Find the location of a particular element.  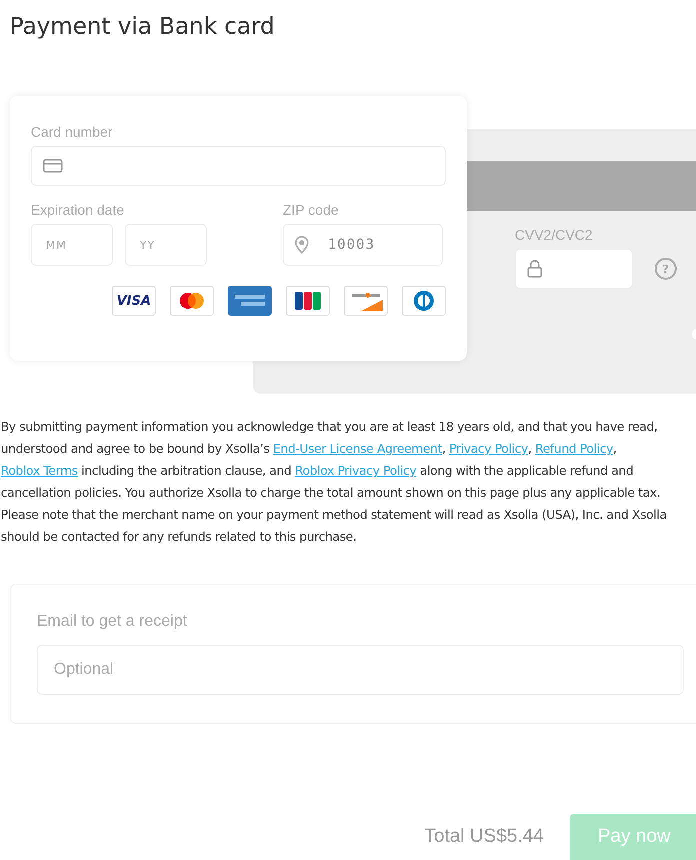

field-label: Email to get a receipt is located at coordinates (112, 622).